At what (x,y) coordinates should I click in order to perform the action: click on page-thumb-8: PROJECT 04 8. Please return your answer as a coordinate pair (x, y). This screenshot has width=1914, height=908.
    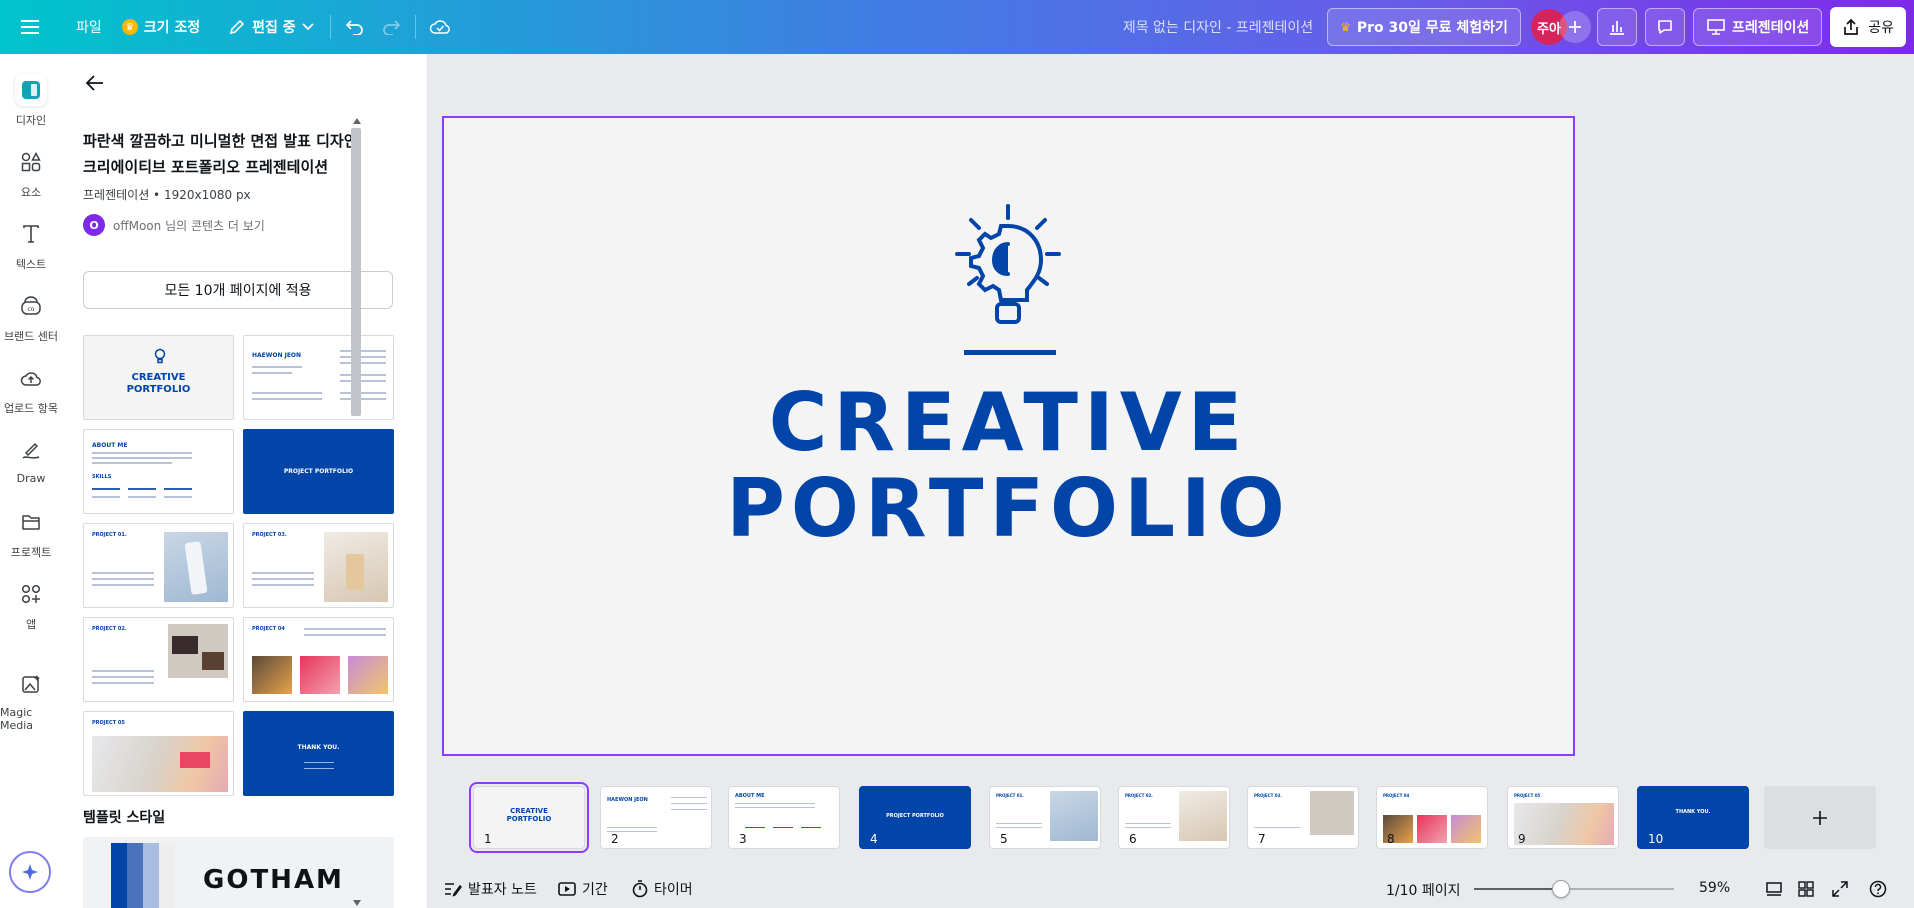
    Looking at the image, I should click on (1432, 817).